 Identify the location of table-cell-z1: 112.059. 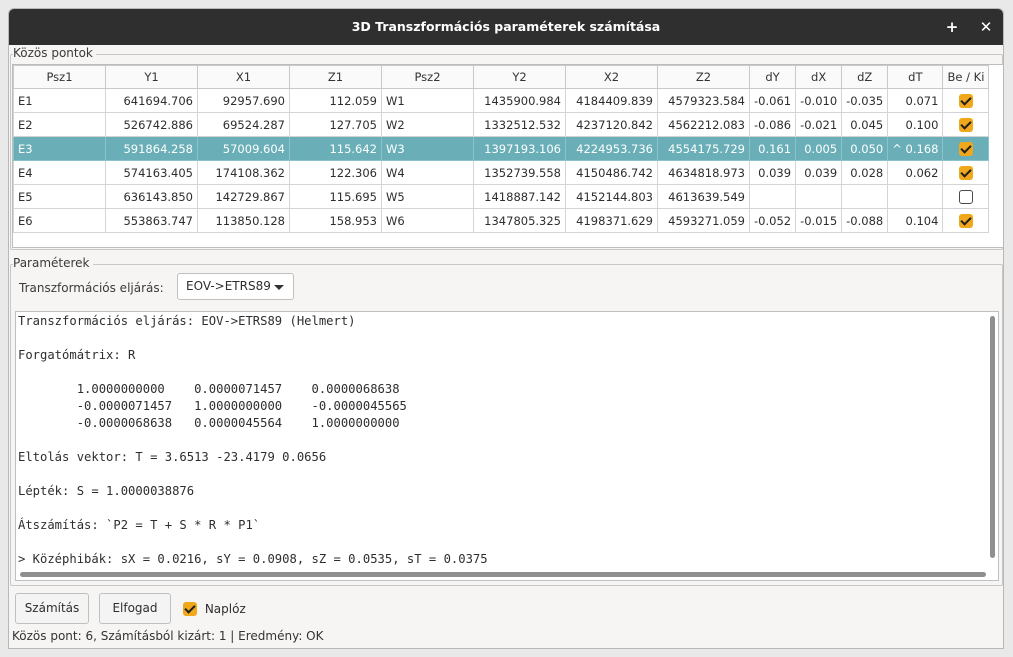
(335, 100).